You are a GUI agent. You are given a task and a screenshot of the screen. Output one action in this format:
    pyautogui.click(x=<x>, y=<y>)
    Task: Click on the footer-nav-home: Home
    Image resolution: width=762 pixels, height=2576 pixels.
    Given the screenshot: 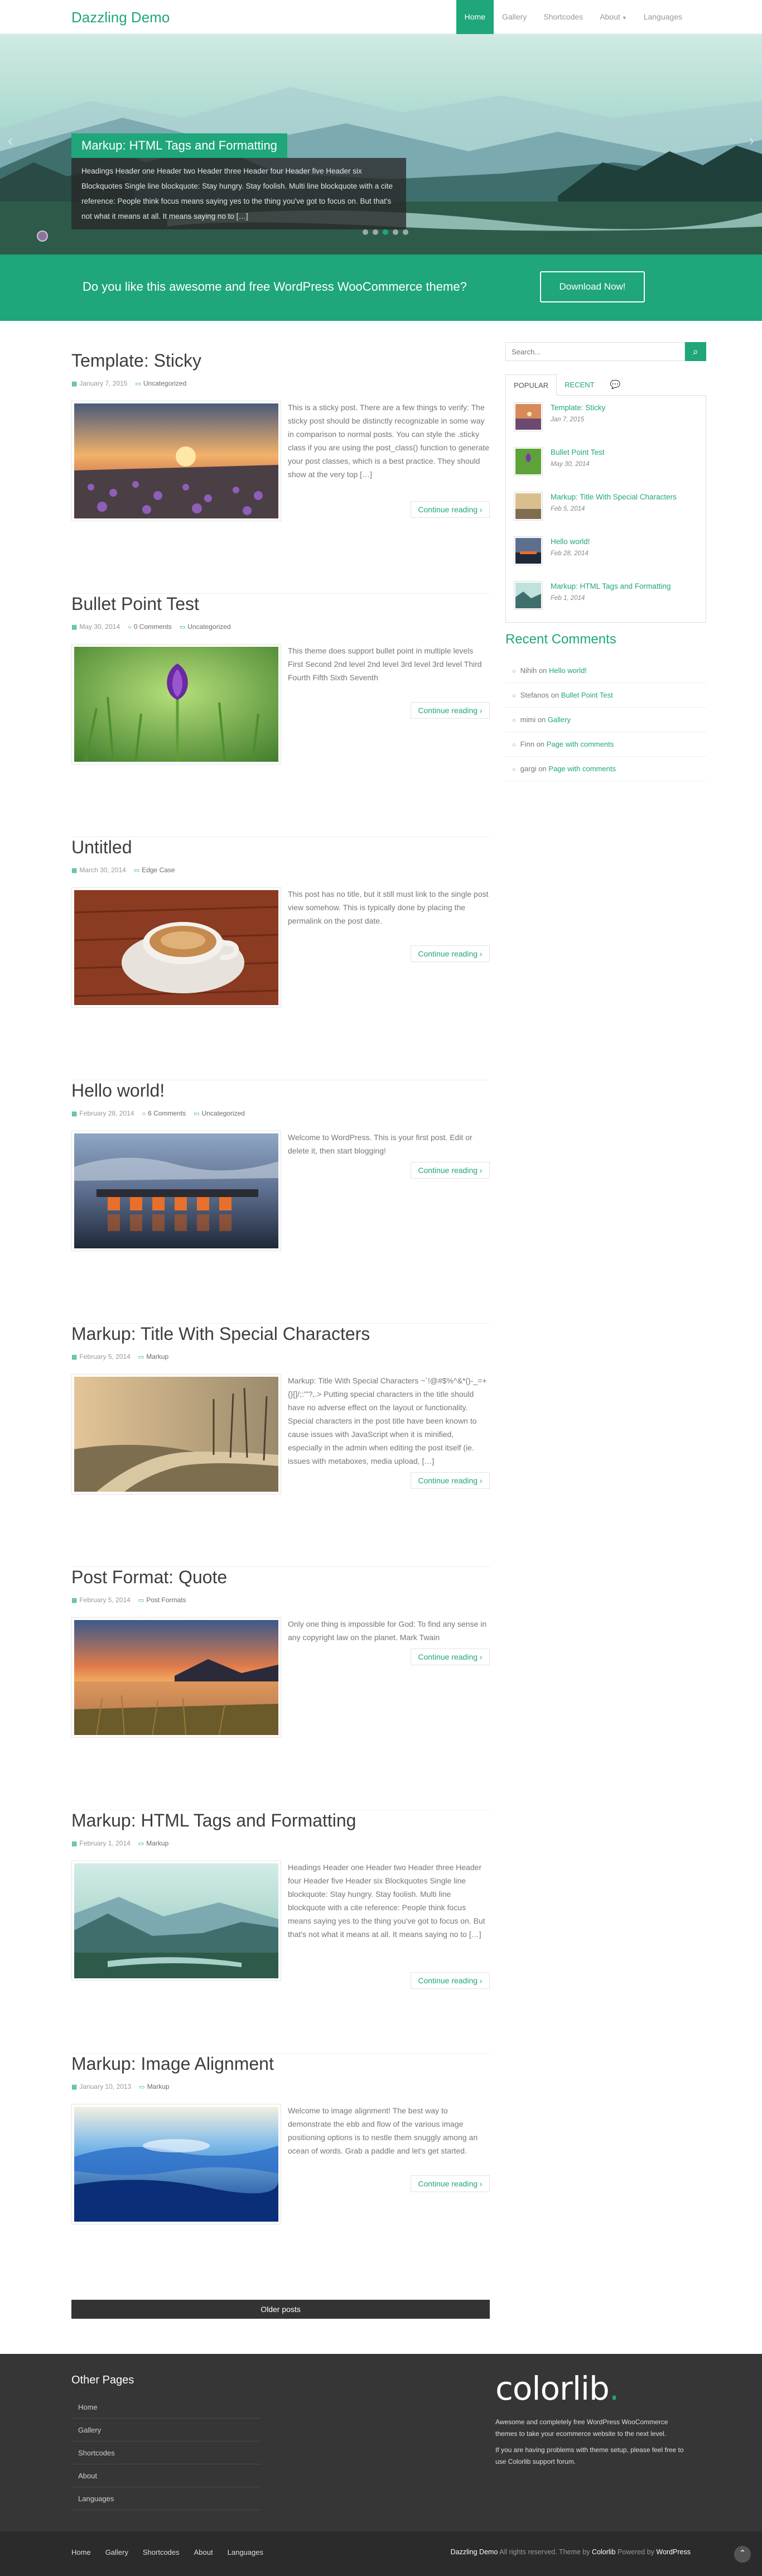 What is the action you would take?
    pyautogui.click(x=81, y=2552)
    